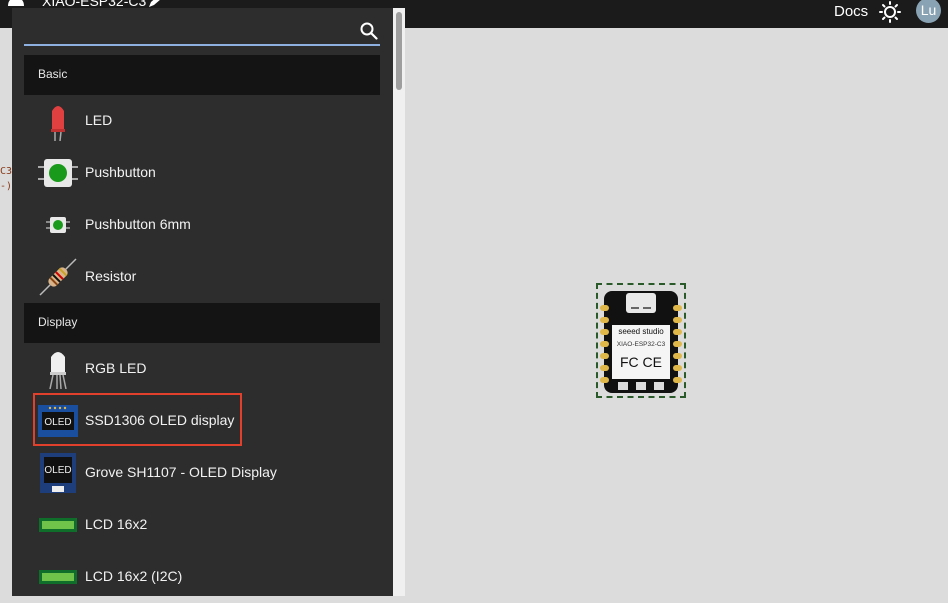 This screenshot has height=603, width=948. I want to click on rgb-led-icon, so click(58, 370).